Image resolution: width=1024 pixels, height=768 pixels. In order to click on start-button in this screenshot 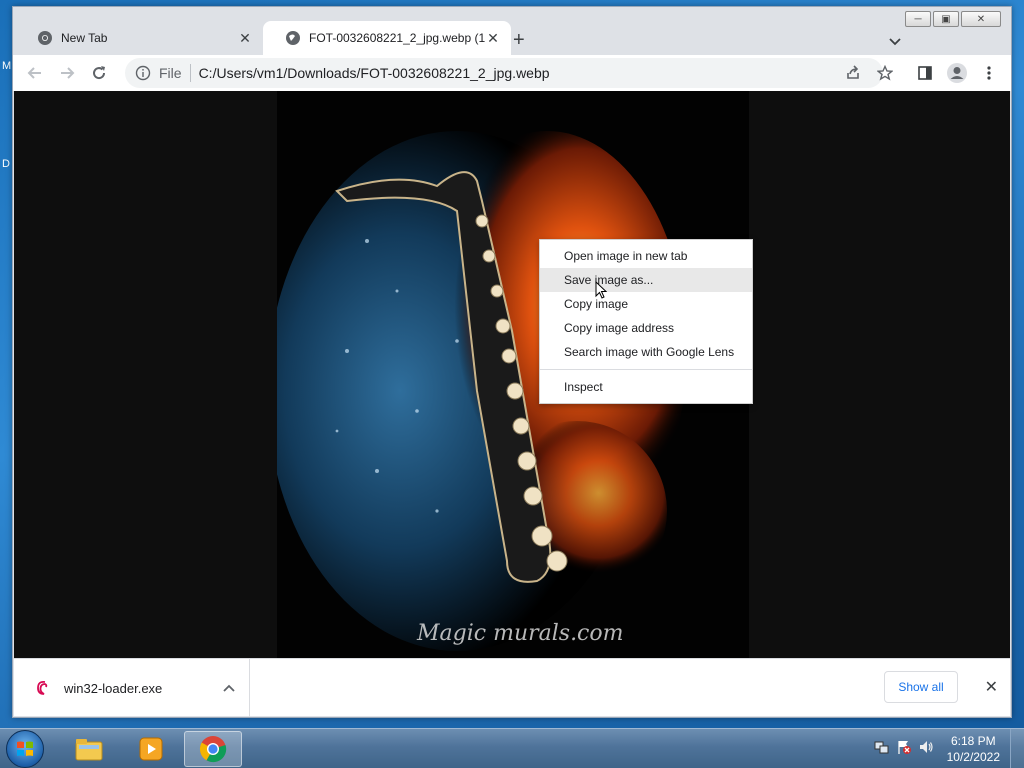, I will do `click(25, 749)`.